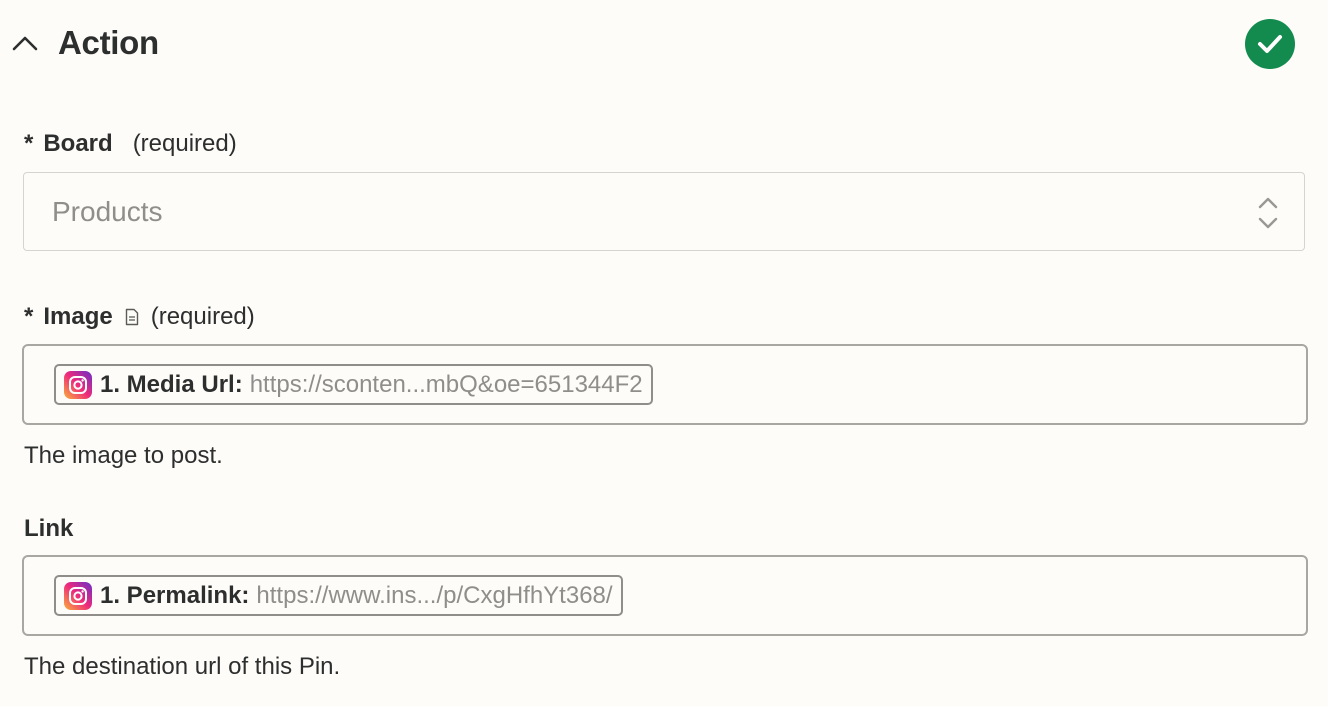  I want to click on image-field-label: * Image (required), so click(139, 317).